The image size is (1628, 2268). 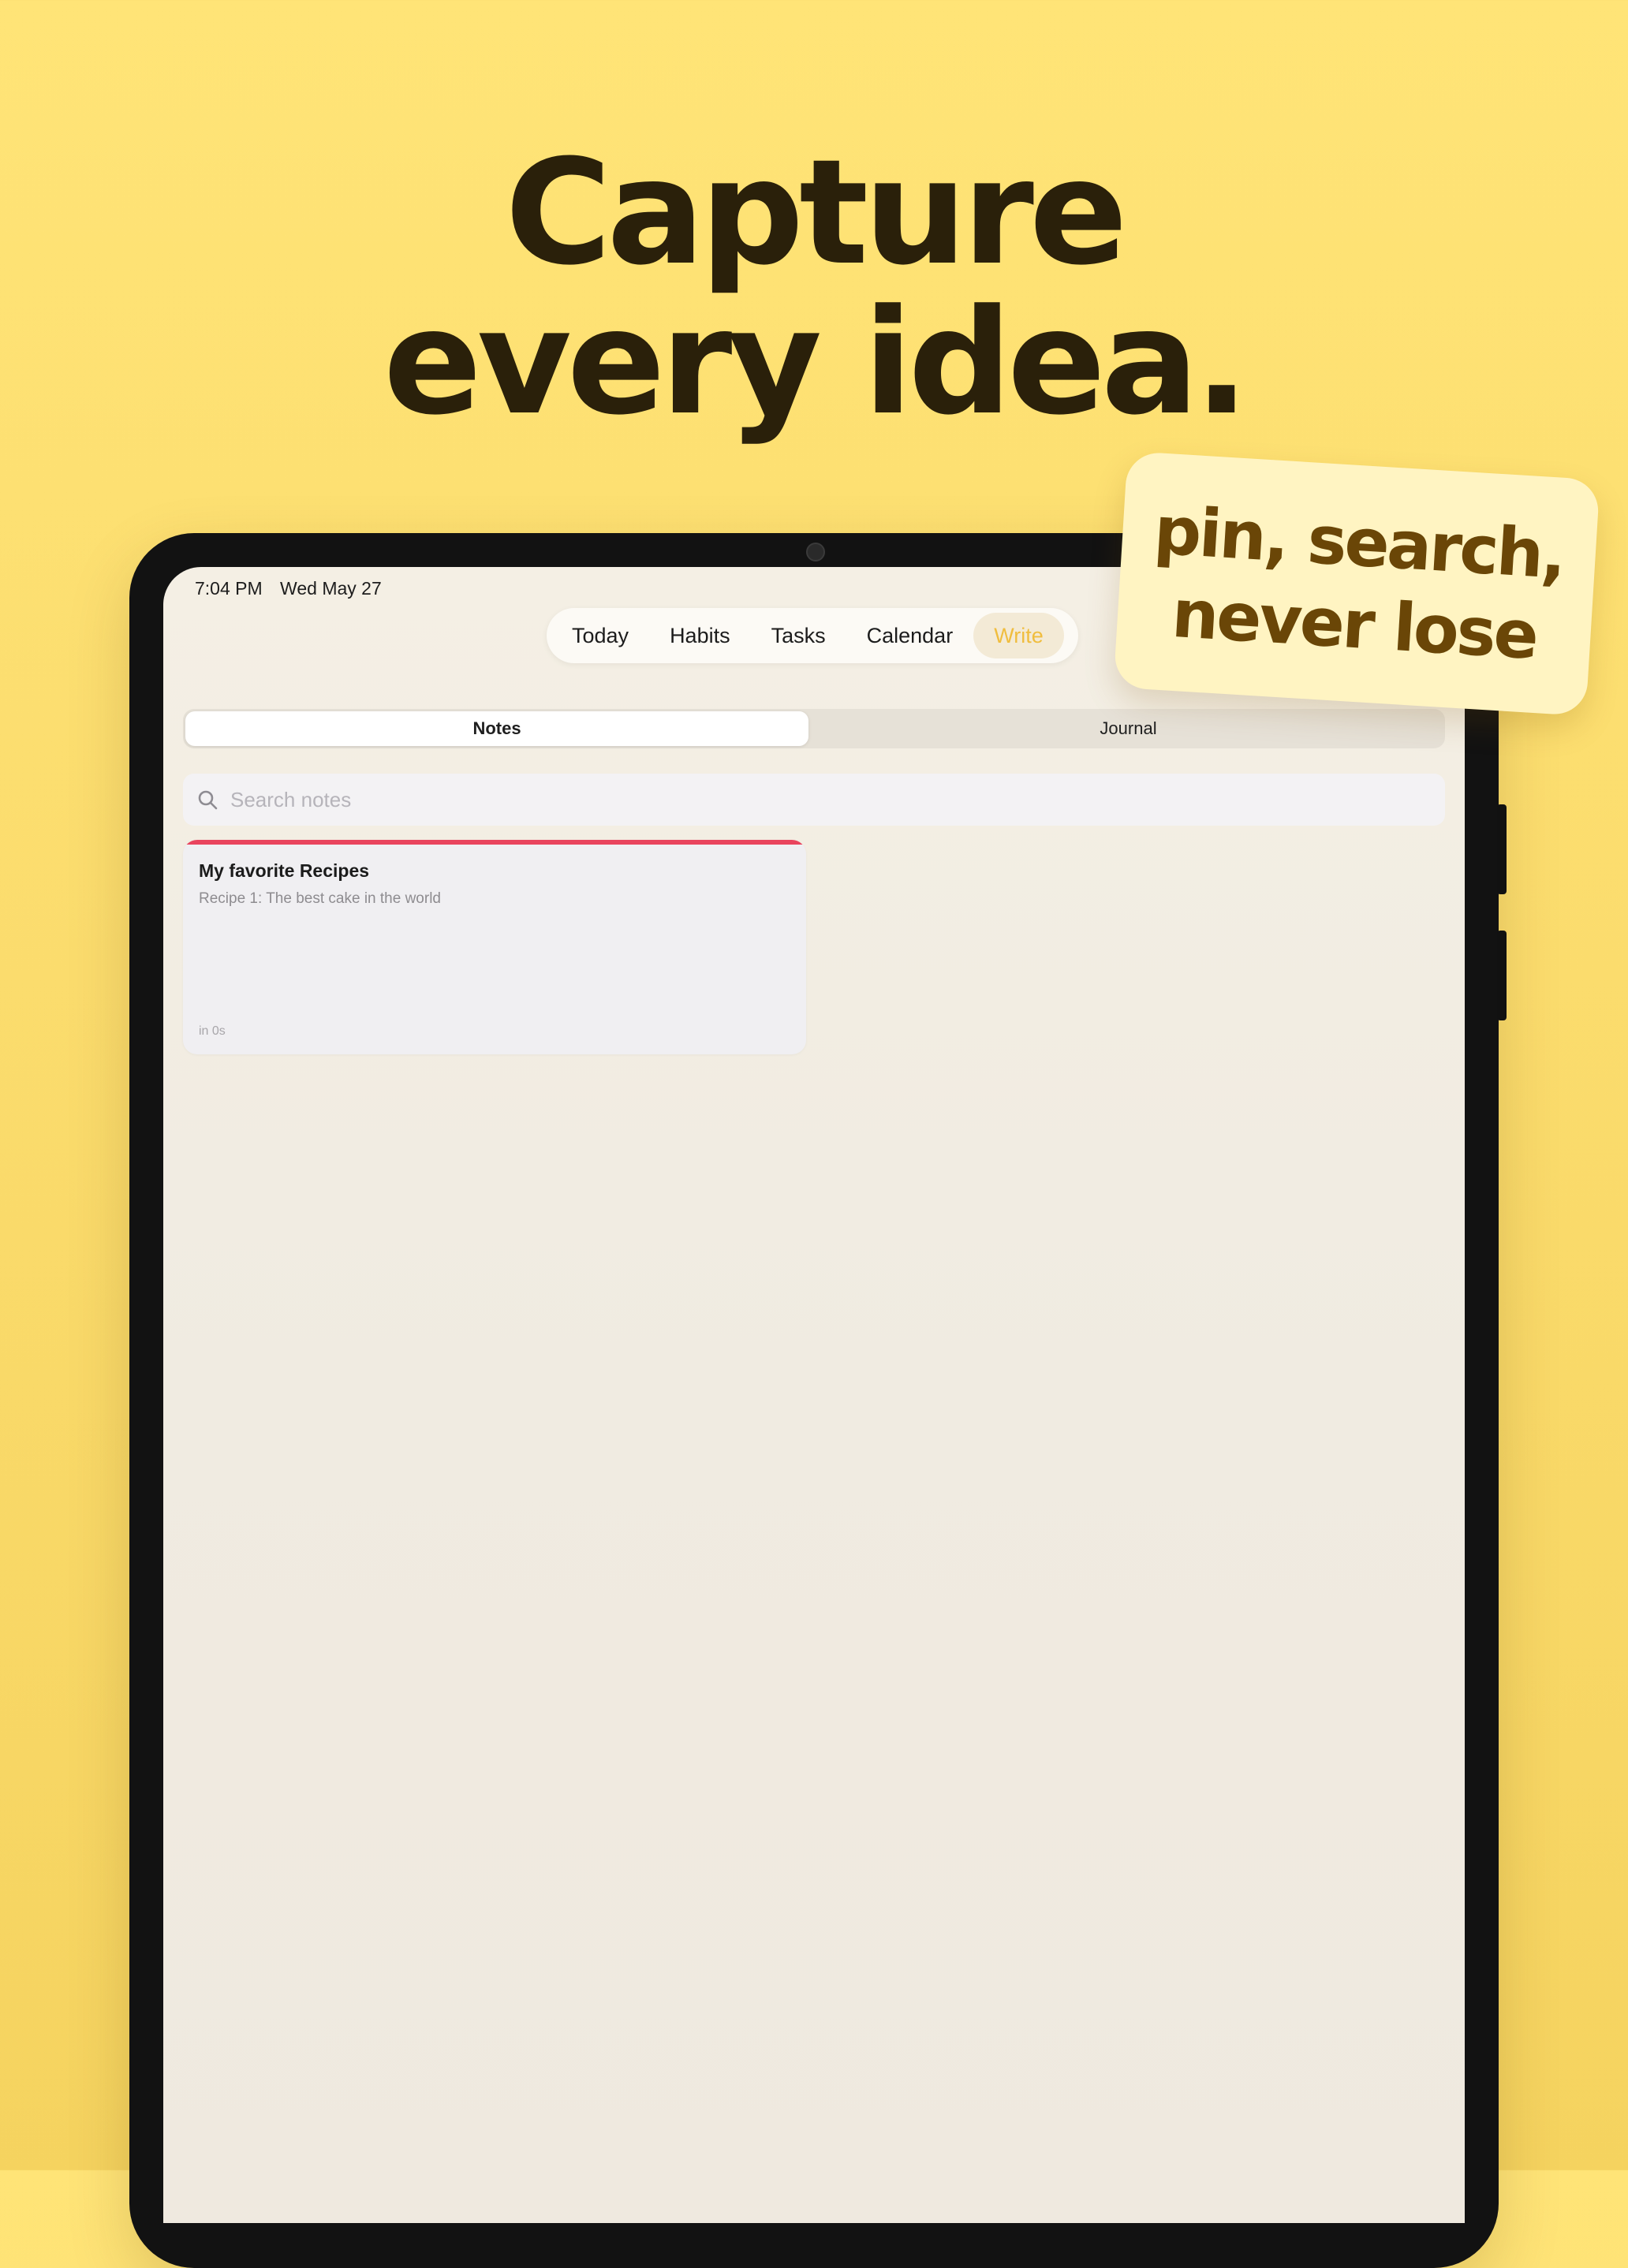 I want to click on notes-journal-segment: Notes Journal, so click(x=814, y=728).